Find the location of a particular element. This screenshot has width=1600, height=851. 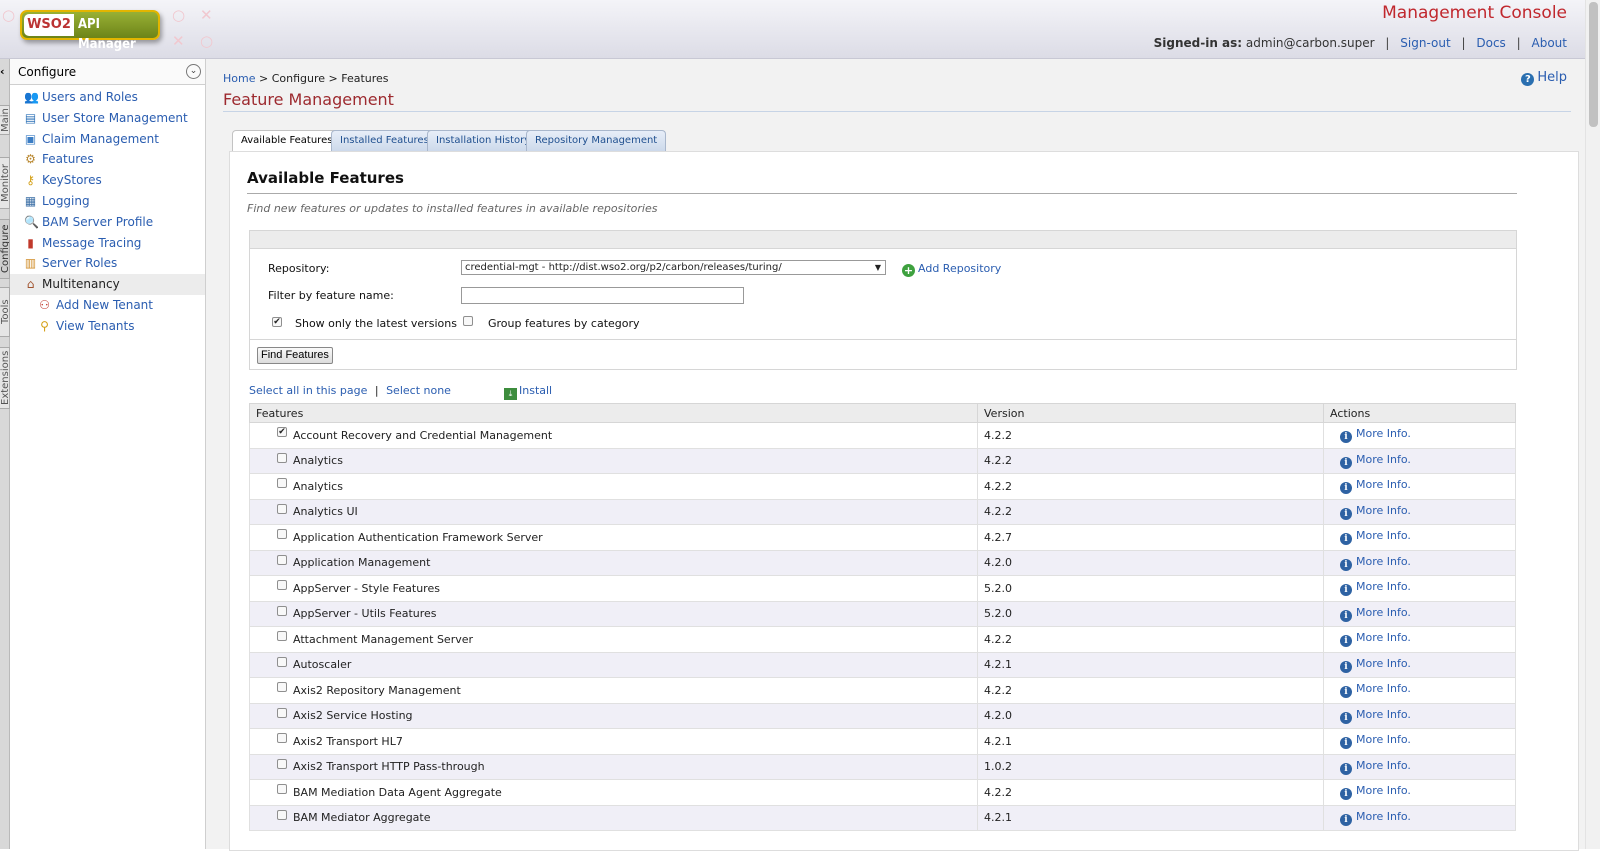

latest-versions-checkbox: ✔ is located at coordinates (277, 322).